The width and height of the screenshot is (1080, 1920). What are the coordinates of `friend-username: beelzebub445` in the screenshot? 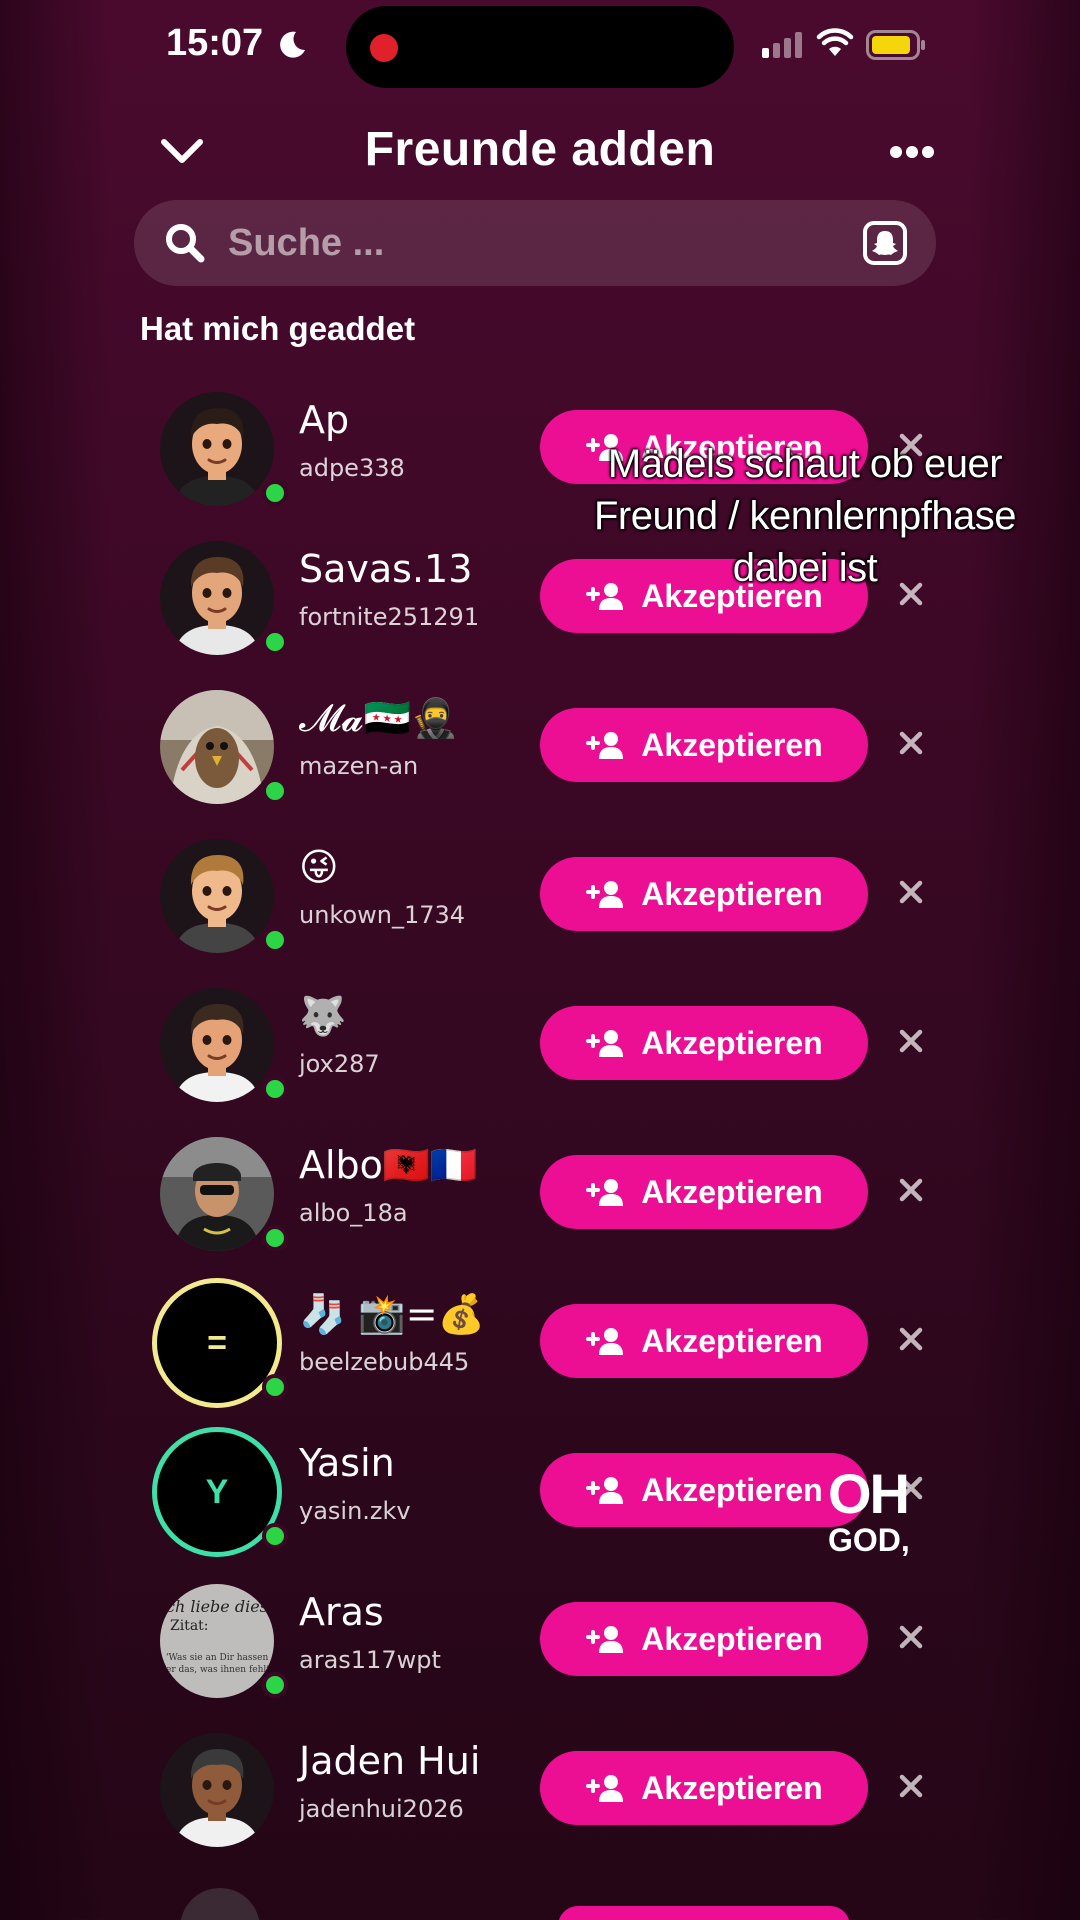 It's located at (384, 1362).